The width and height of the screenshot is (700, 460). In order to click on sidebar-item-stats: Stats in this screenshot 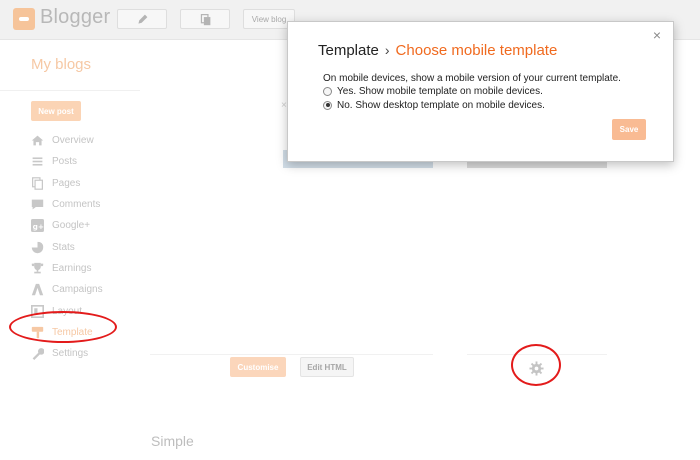, I will do `click(91, 246)`.